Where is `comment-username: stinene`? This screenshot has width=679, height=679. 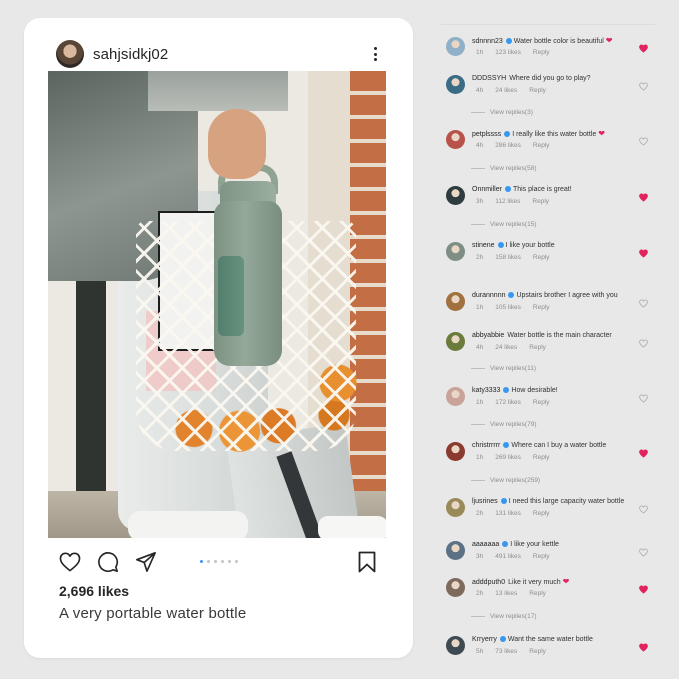
comment-username: stinene is located at coordinates (483, 245).